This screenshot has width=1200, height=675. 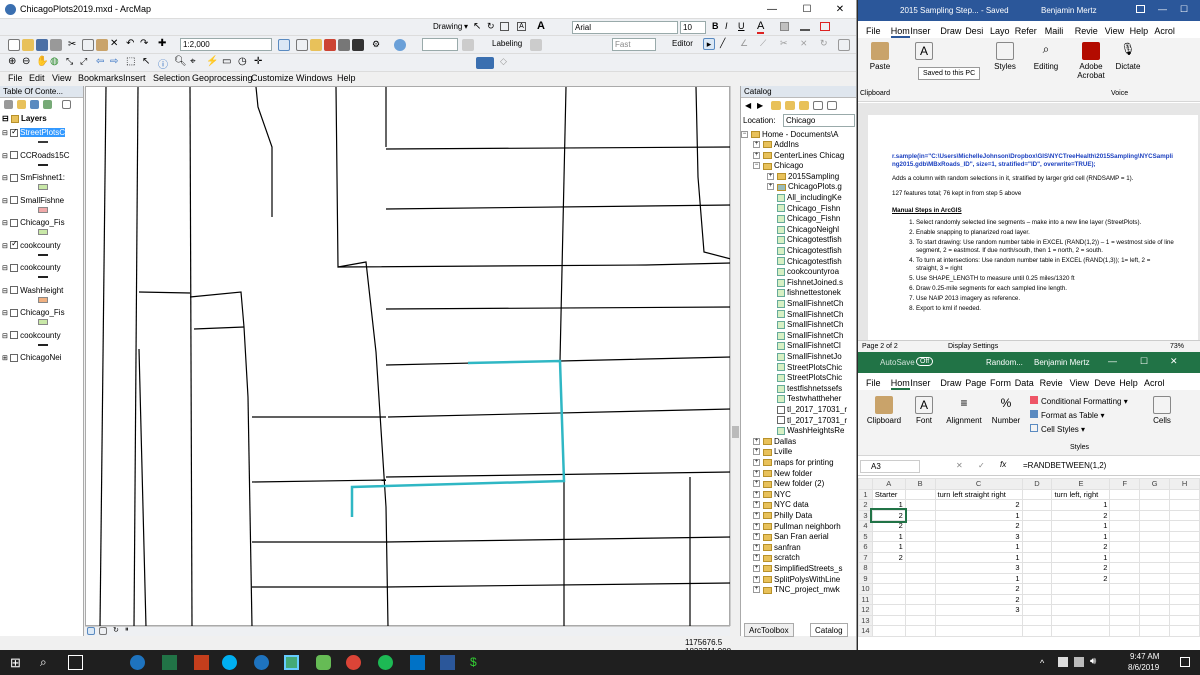 What do you see at coordinates (33, 222) in the screenshot?
I see `toc-layer-item: ⊟ Chicago_Fis` at bounding box center [33, 222].